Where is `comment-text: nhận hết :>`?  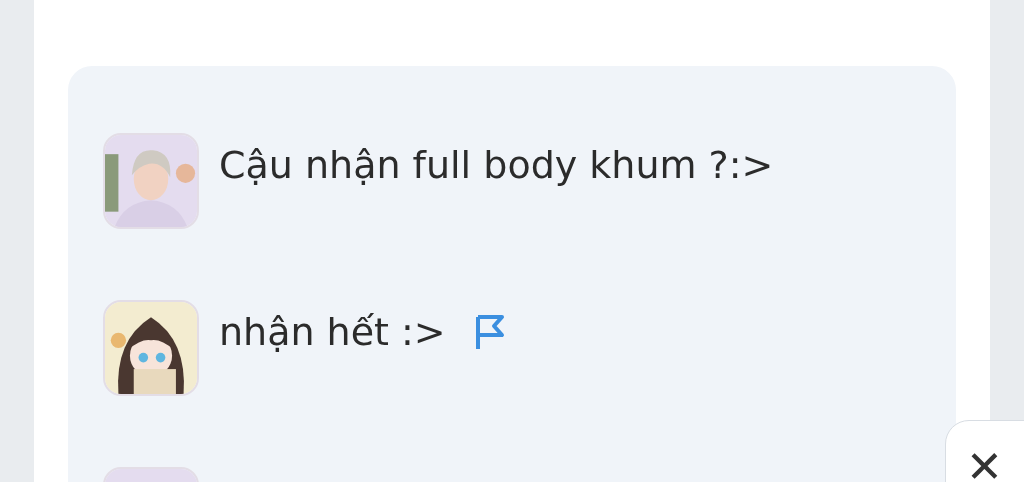 comment-text: nhận hết :> is located at coordinates (332, 332).